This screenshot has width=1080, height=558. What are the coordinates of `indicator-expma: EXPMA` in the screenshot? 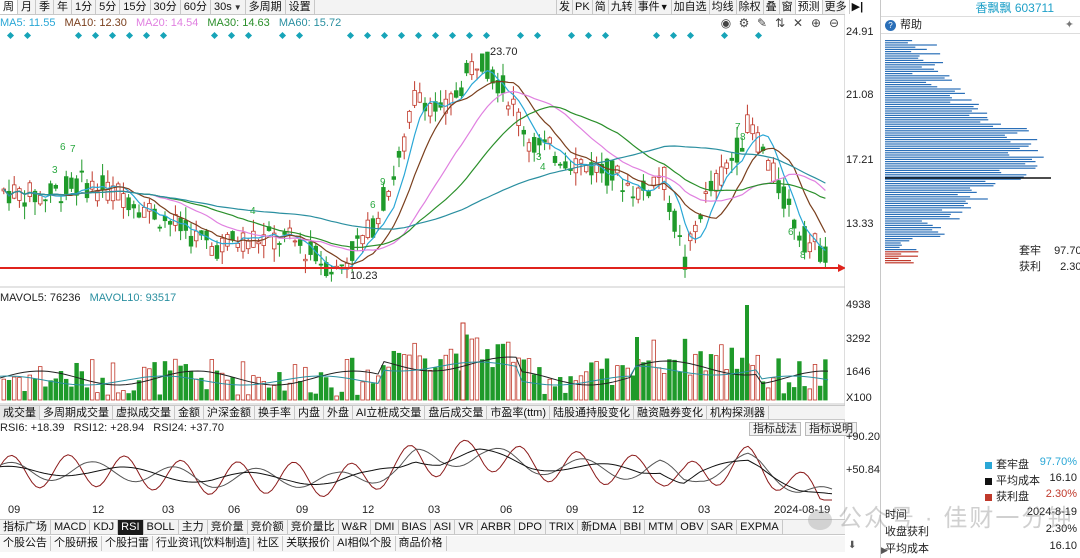 It's located at (760, 527).